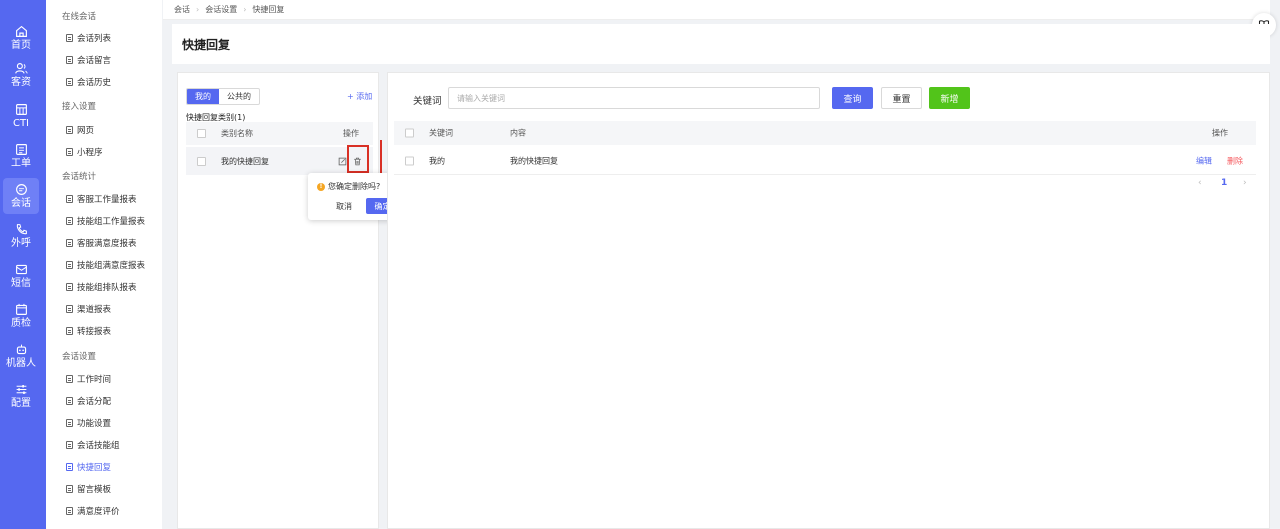  Describe the element at coordinates (21, 156) in the screenshot. I see `rail-item-ticket: 工单` at that location.